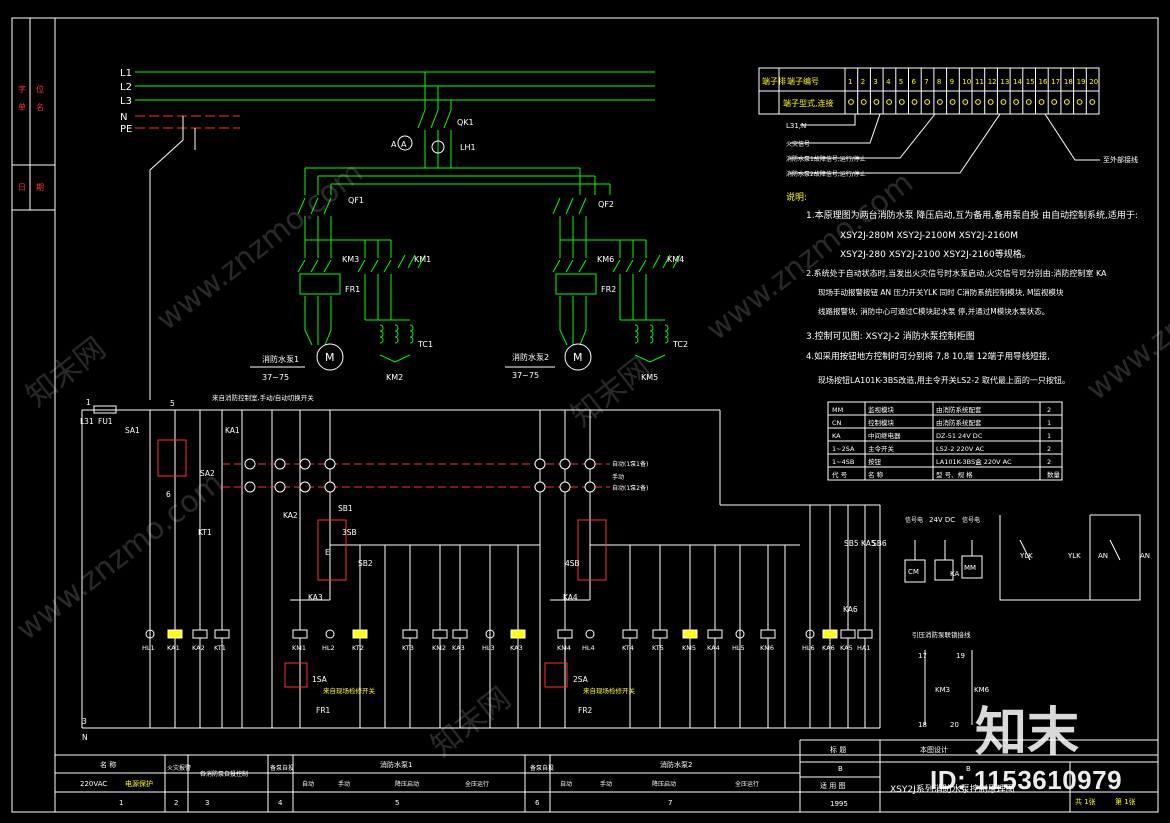 The height and width of the screenshot is (823, 1170). What do you see at coordinates (350, 259) in the screenshot?
I see `km3-label: KM3` at bounding box center [350, 259].